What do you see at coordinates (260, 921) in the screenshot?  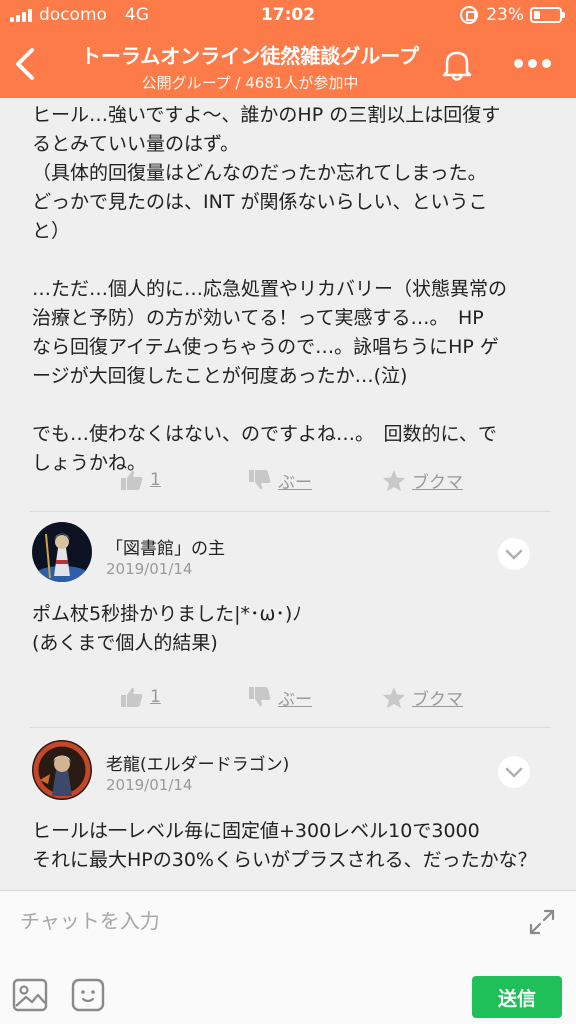 I see `chat-input` at bounding box center [260, 921].